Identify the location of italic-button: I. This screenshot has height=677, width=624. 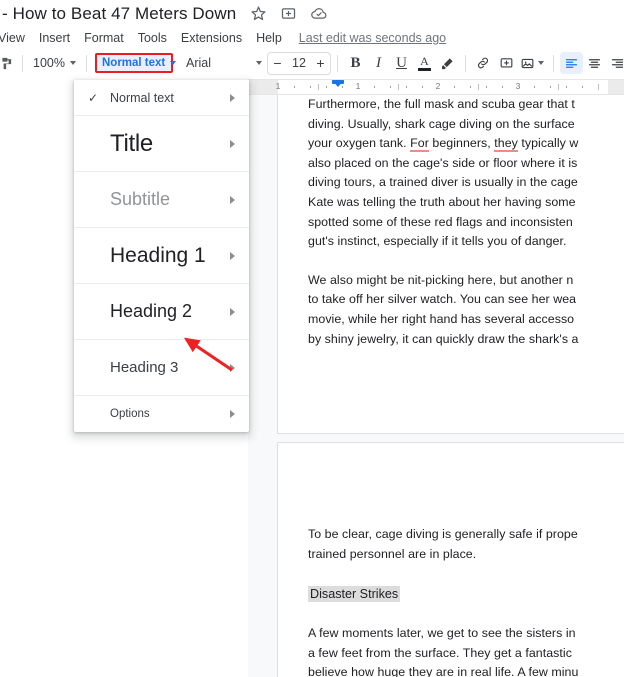
(378, 63).